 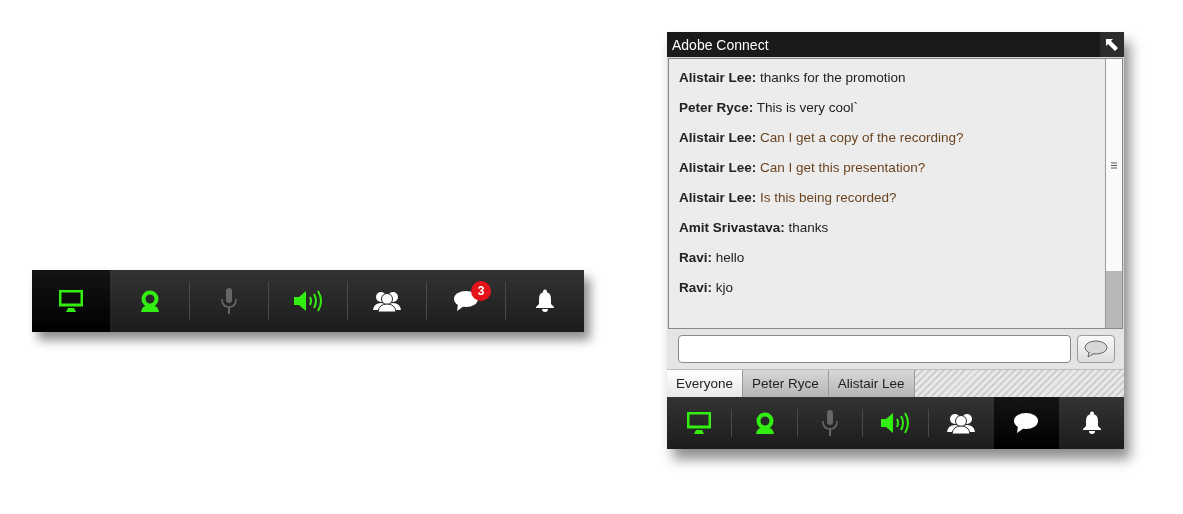 I want to click on chat-message: Ravi: hello, so click(x=712, y=258).